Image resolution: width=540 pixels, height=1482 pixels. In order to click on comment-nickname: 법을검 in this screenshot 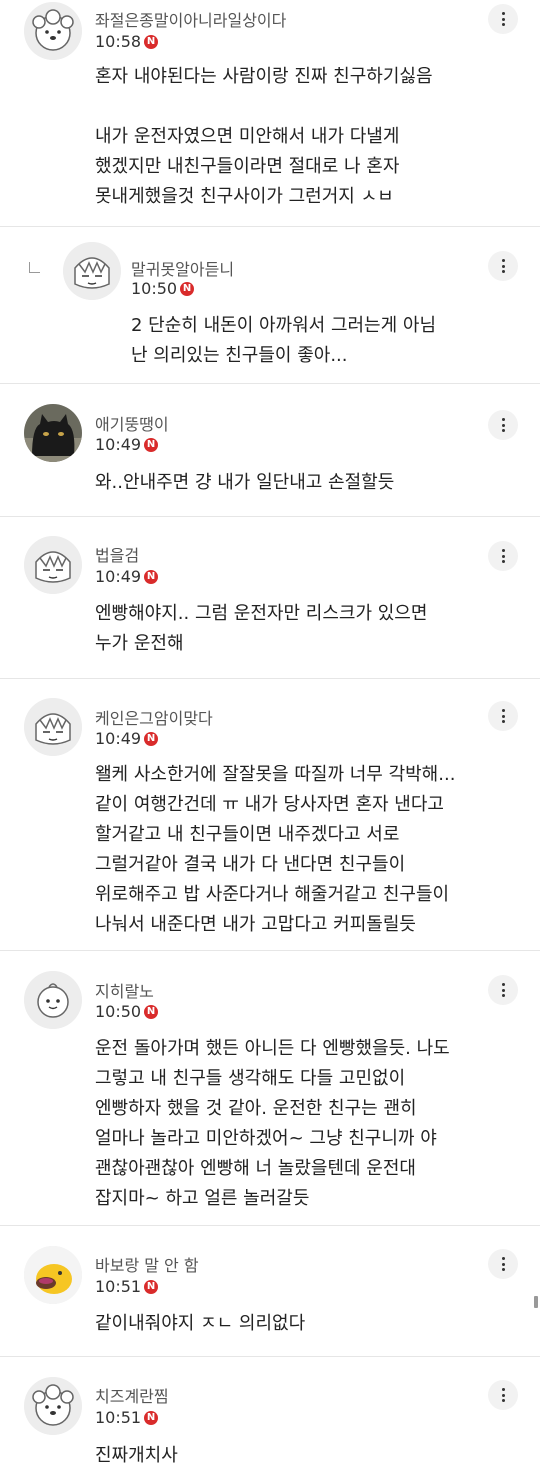, I will do `click(117, 554)`.